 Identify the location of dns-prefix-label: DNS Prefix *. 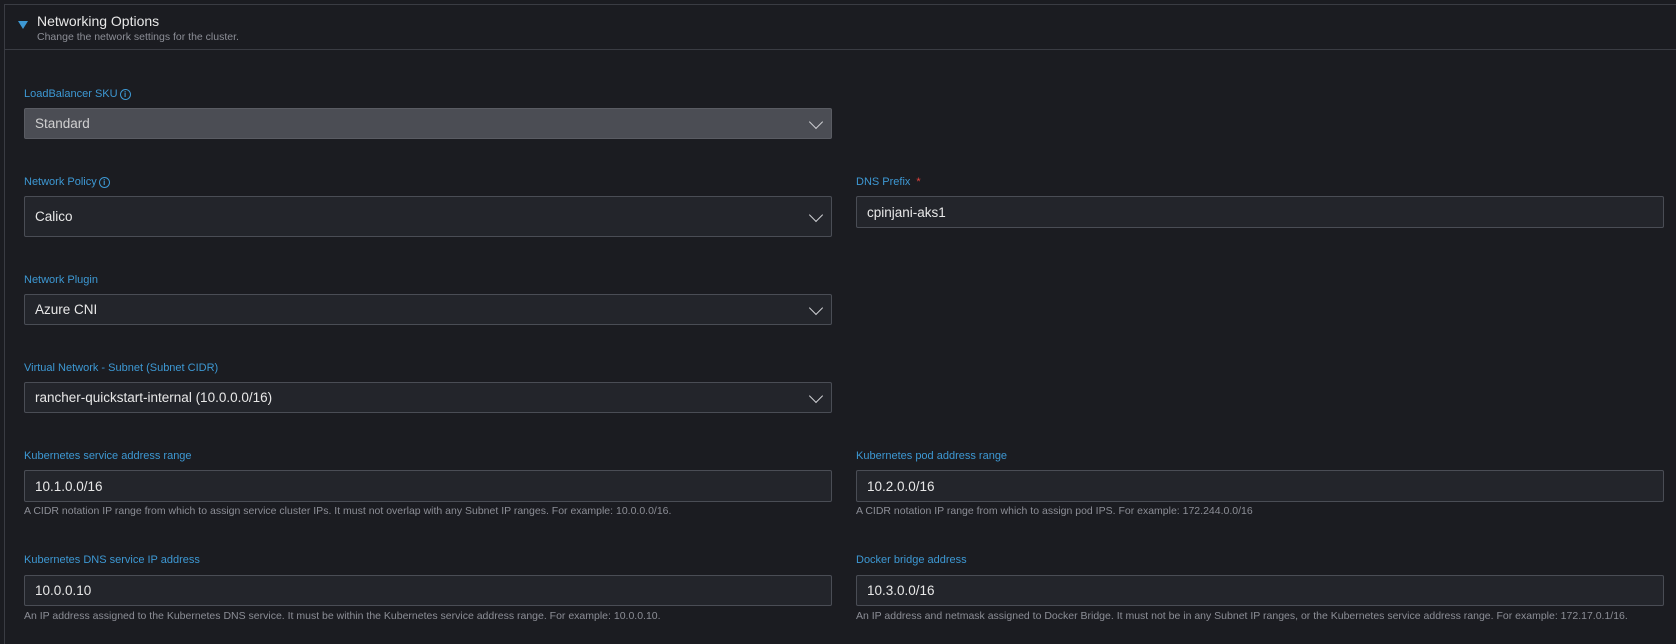
(888, 182).